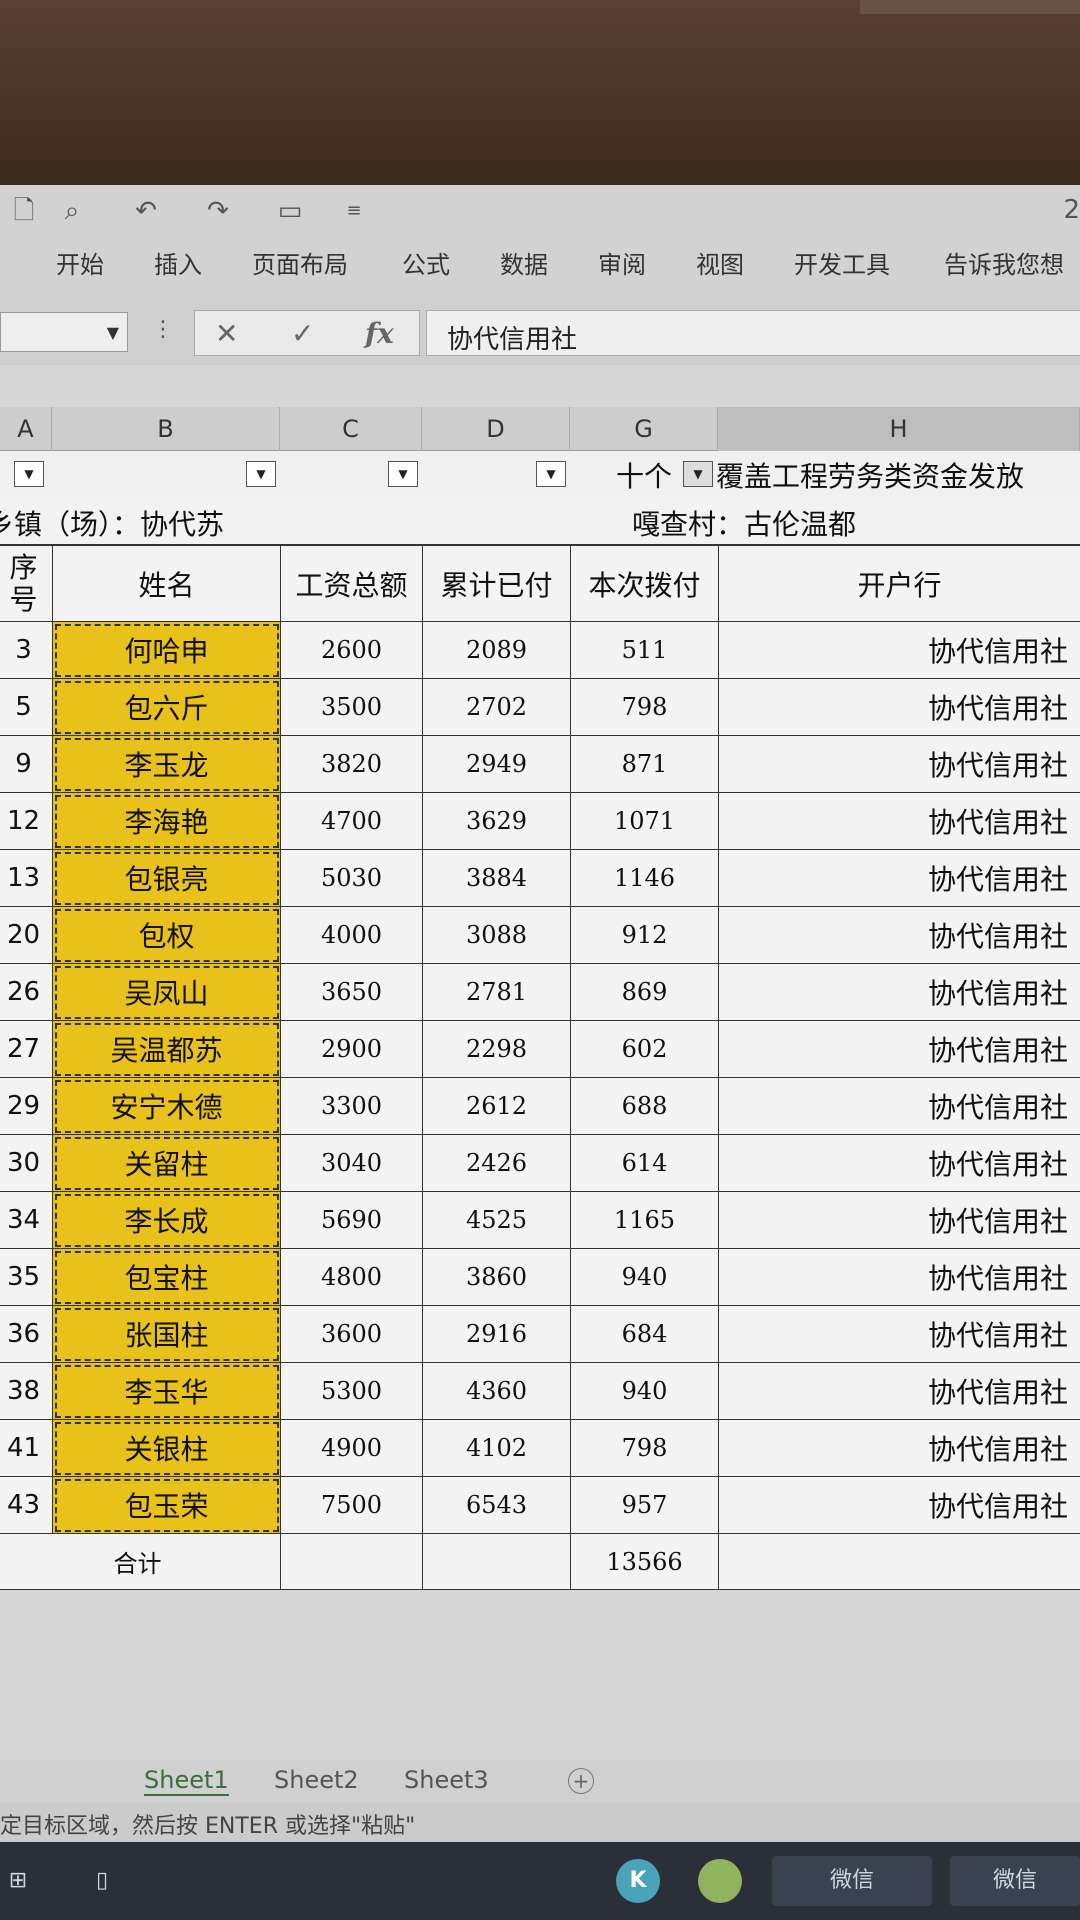  What do you see at coordinates (351, 429) in the screenshot?
I see `column-header-c: C` at bounding box center [351, 429].